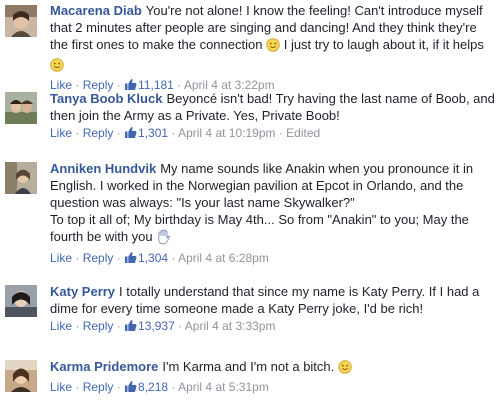 This screenshot has width=500, height=405. What do you see at coordinates (82, 291) in the screenshot?
I see `comment-author: Katy Perry` at bounding box center [82, 291].